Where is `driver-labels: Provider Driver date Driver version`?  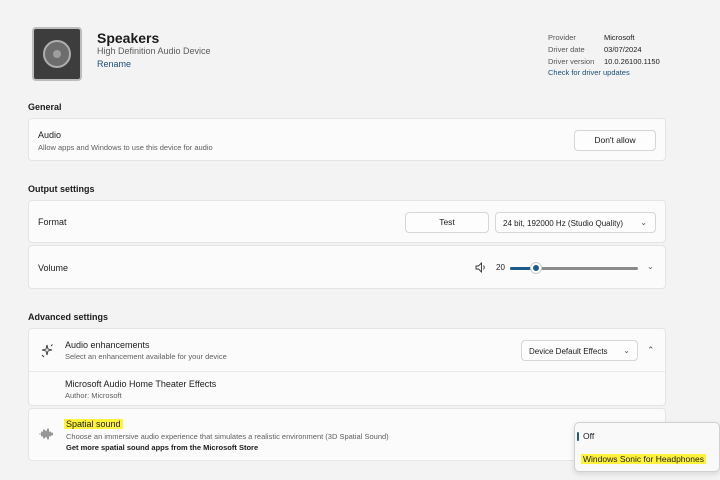 driver-labels: Provider Driver date Driver version is located at coordinates (571, 50).